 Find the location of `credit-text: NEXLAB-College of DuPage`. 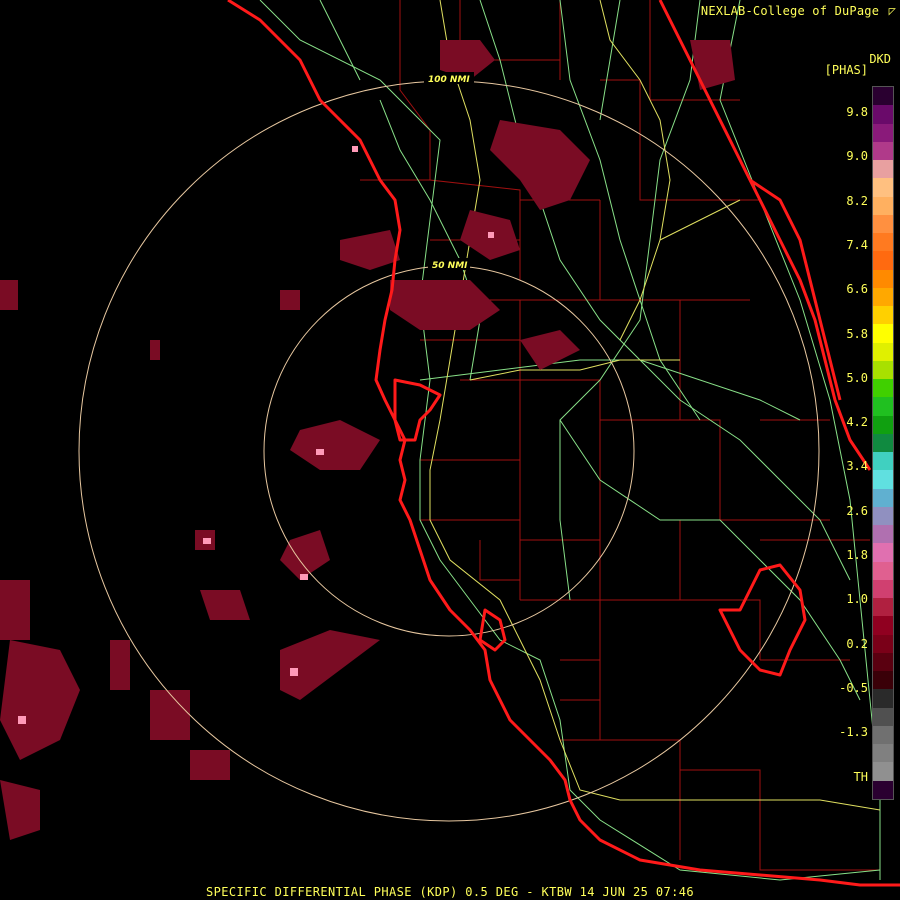

credit-text: NEXLAB-College of DuPage is located at coordinates (790, 11).